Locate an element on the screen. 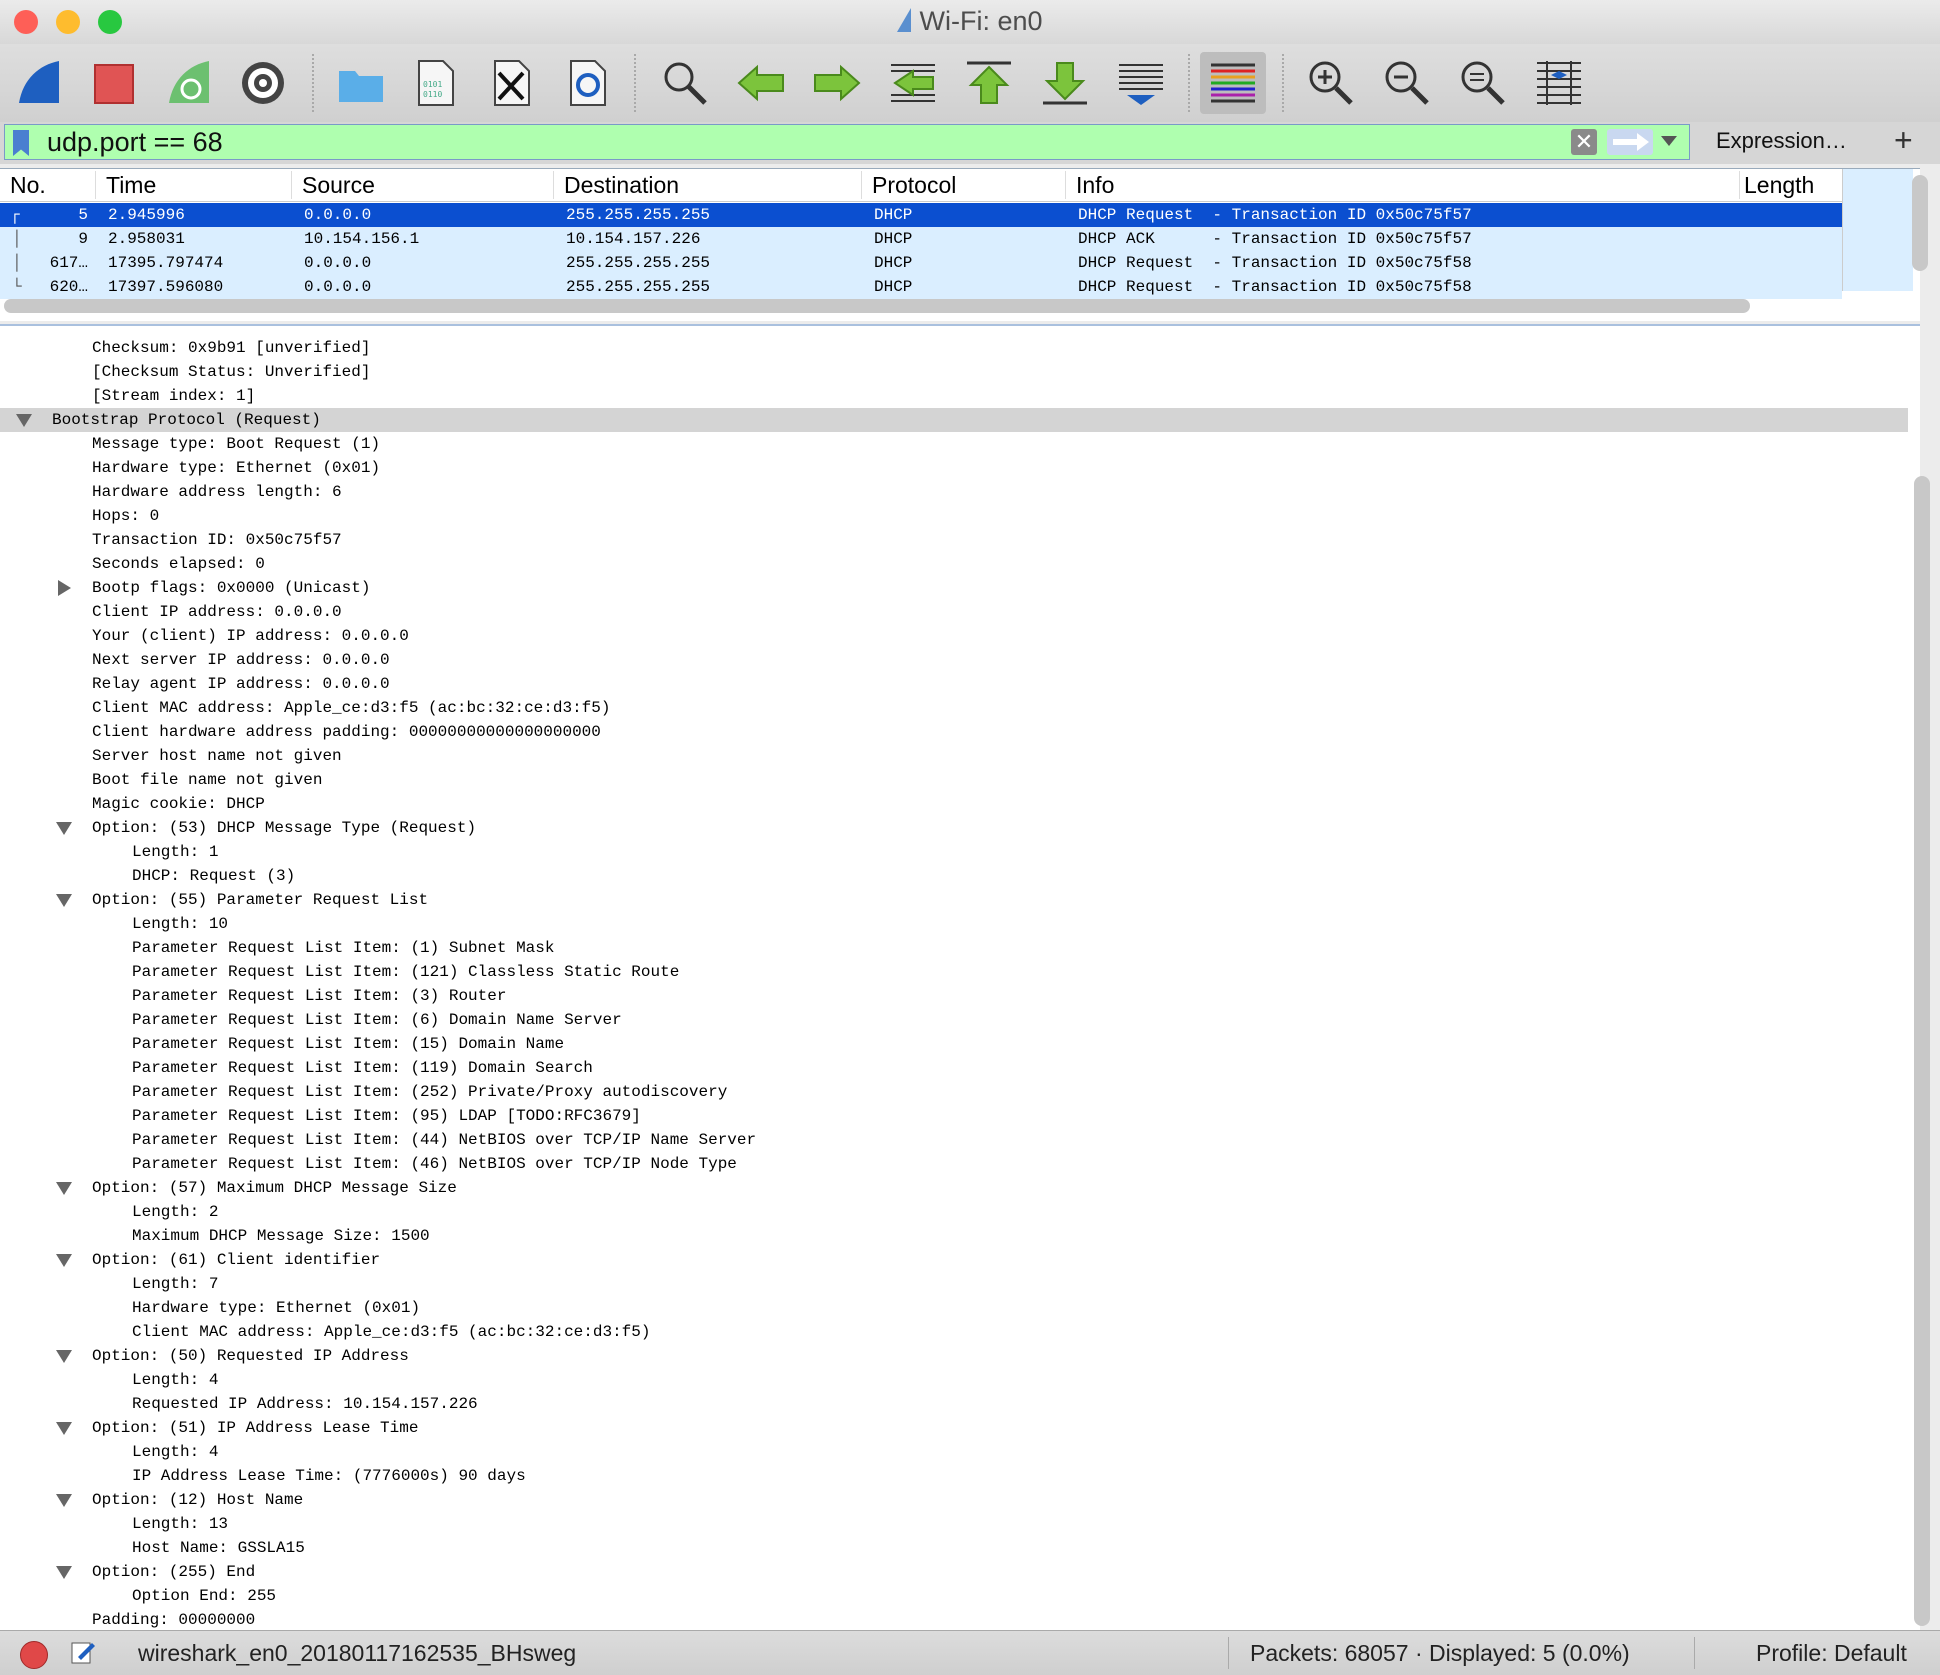 The height and width of the screenshot is (1675, 1940). column-header-protocol: Protocol is located at coordinates (966, 185).